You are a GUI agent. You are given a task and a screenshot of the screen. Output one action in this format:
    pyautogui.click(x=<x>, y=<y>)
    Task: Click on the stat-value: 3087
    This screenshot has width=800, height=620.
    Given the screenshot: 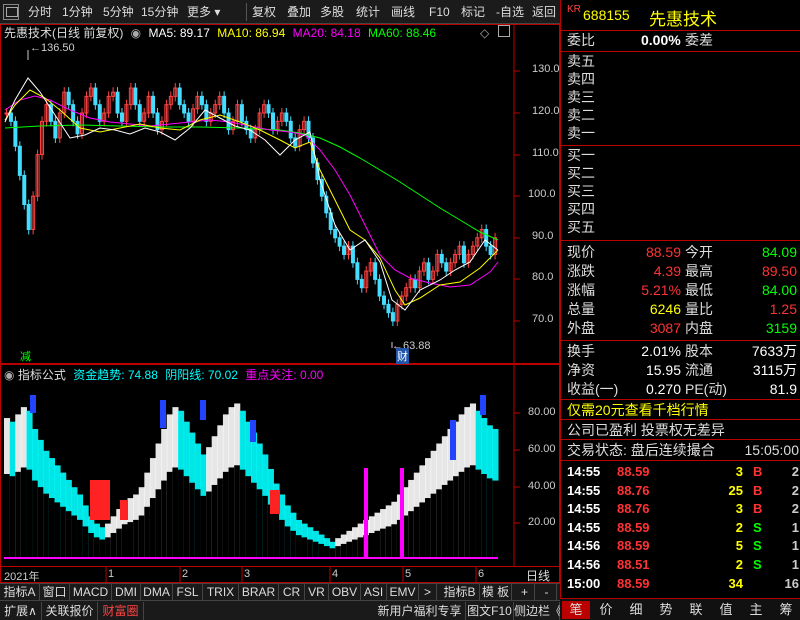 What is the action you would take?
    pyautogui.click(x=665, y=328)
    